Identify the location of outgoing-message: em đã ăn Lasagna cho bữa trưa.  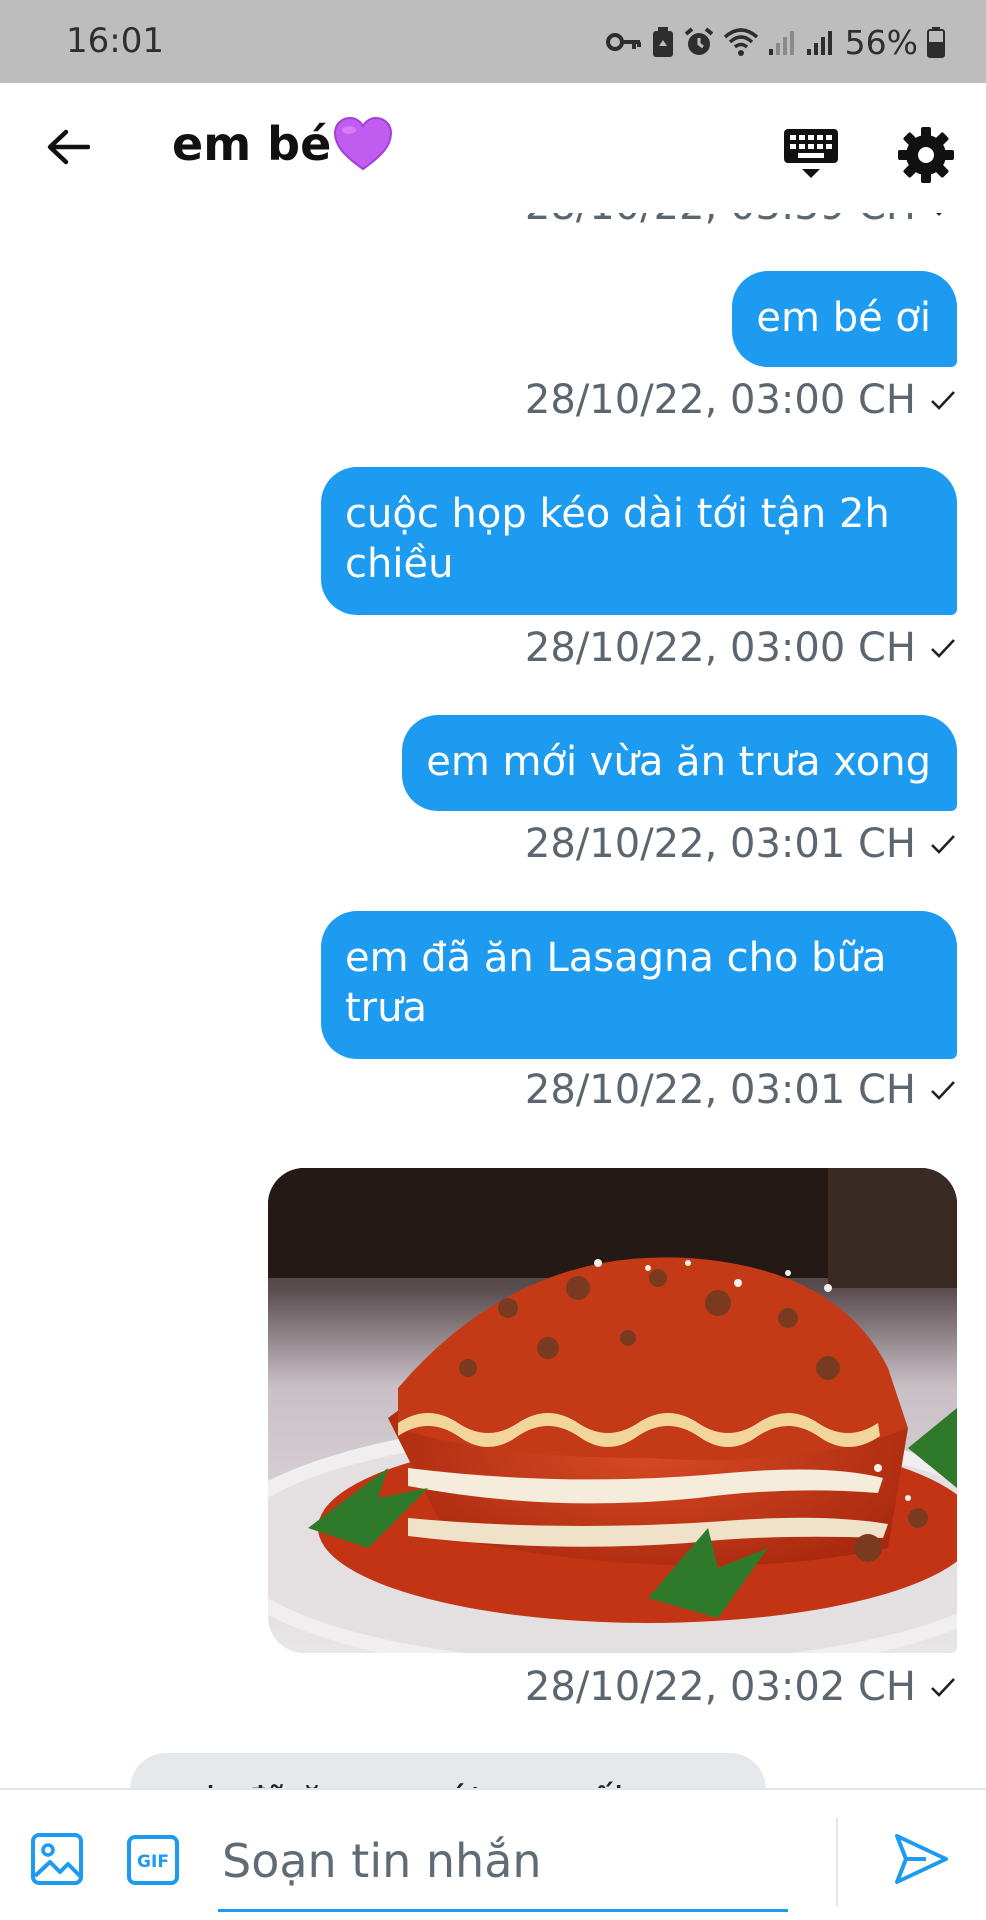
(639, 985).